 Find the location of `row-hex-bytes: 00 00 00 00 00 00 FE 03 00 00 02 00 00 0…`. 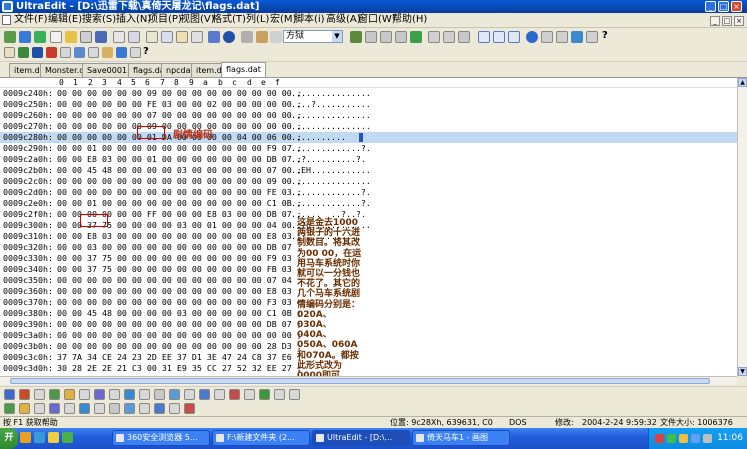

row-hex-bytes: 00 00 00 00 00 00 FE 03 00 00 02 00 00 0… is located at coordinates (179, 104).